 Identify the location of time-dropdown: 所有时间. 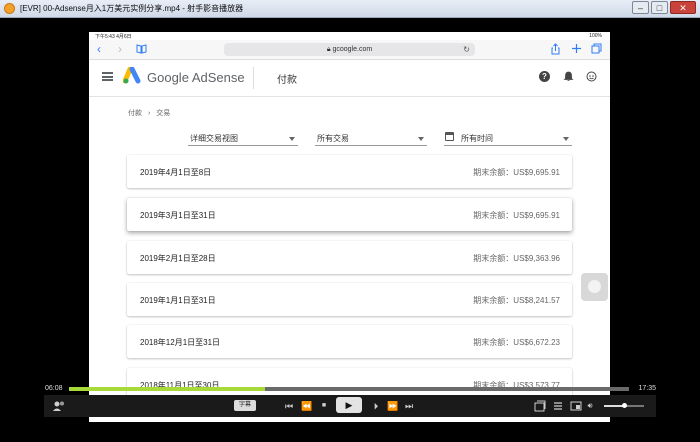
(508, 138).